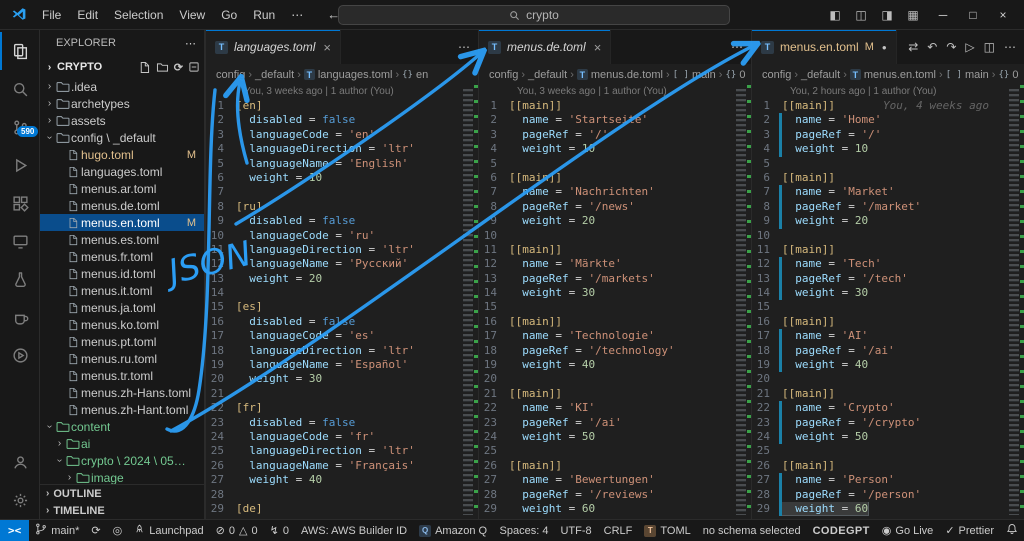  What do you see at coordinates (694, 75) in the screenshot?
I see `breadcrumb-item: [ ] main` at bounding box center [694, 75].